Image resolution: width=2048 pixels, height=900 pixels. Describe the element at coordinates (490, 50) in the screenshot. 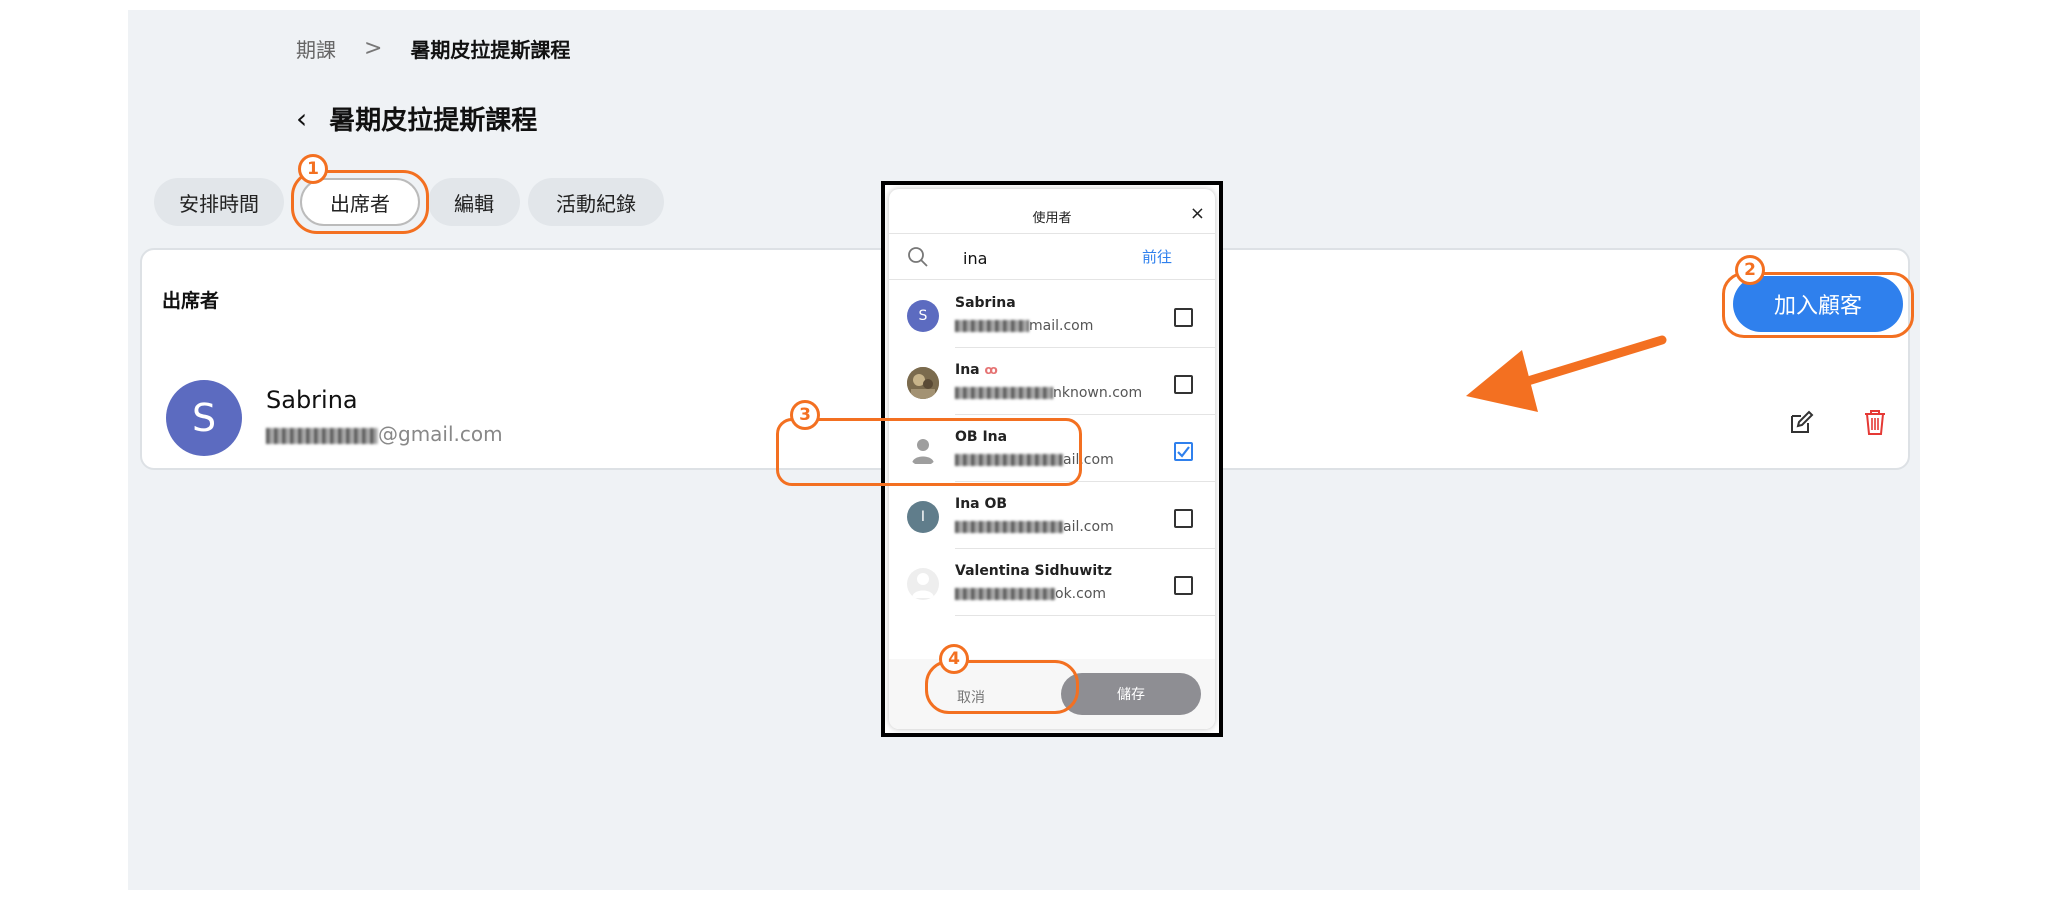

I see `breadcrumb-current: 暑期皮拉提斯課程` at that location.